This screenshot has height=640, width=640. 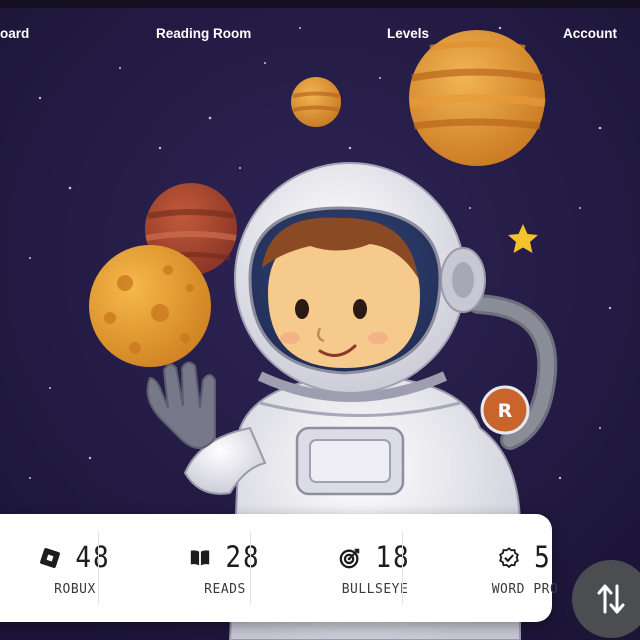 I want to click on stat-reads-value: 28, so click(x=243, y=558).